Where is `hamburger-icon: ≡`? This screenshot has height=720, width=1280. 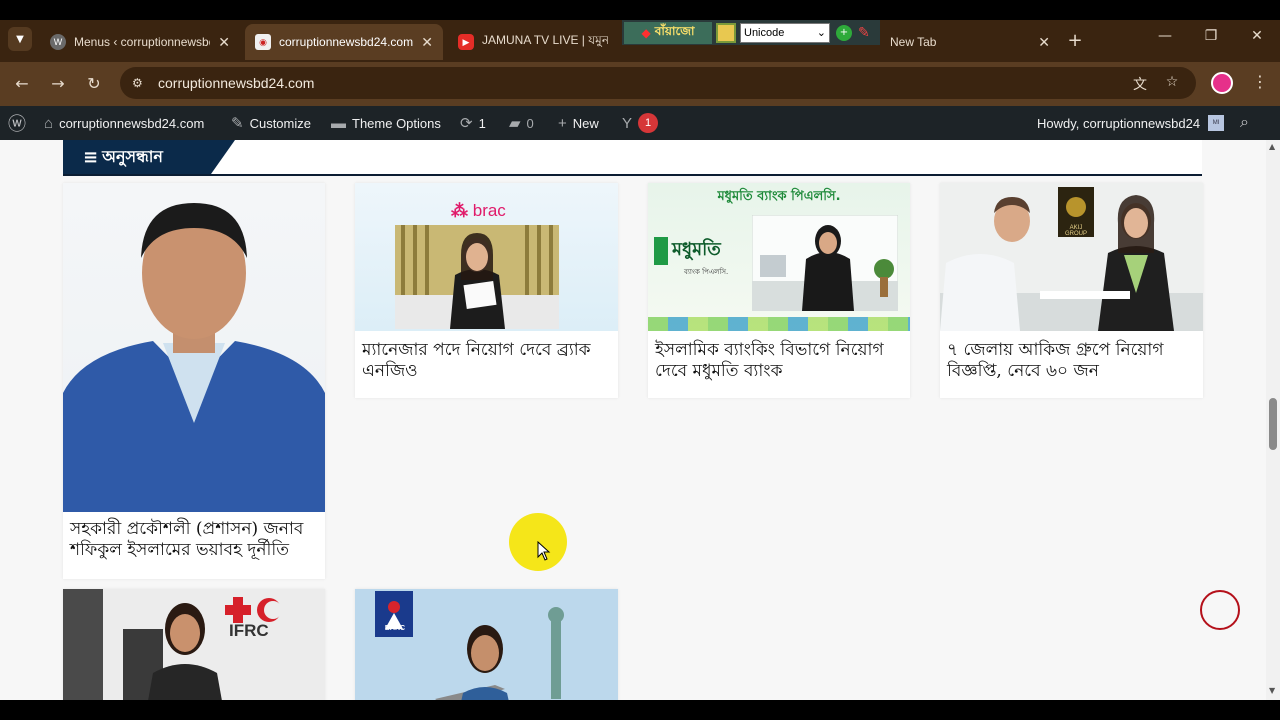
hamburger-icon: ≡ is located at coordinates (91, 157).